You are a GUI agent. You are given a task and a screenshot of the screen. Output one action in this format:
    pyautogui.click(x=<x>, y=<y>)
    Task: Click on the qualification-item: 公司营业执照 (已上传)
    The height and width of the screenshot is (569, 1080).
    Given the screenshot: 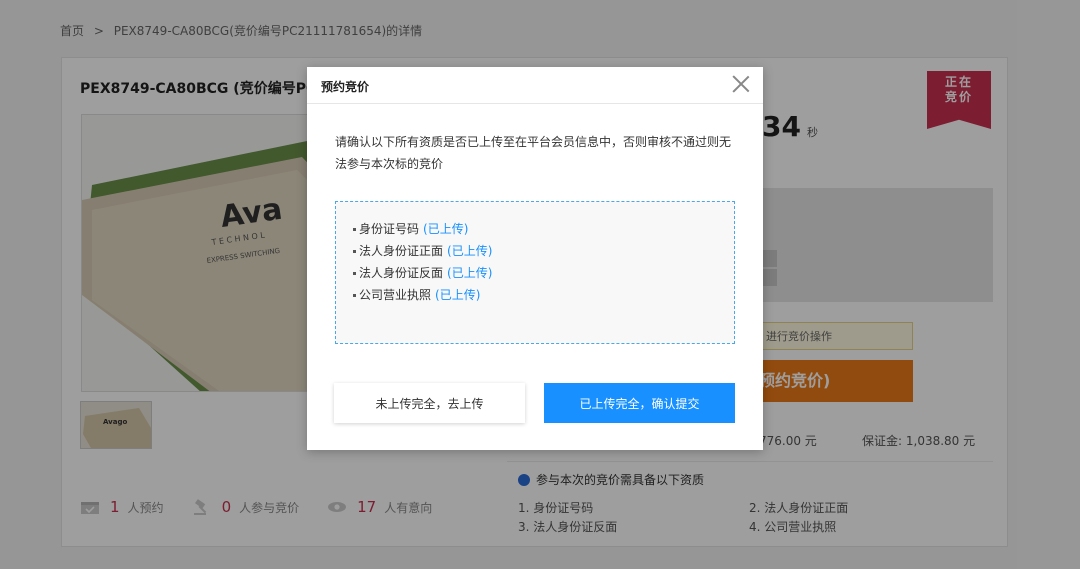 What is the action you would take?
    pyautogui.click(x=543, y=295)
    